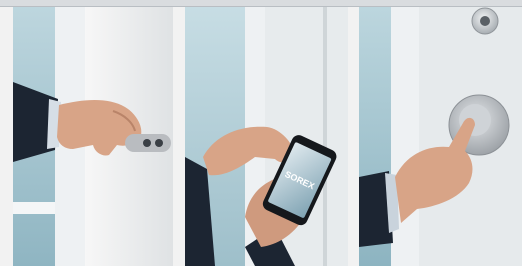  Describe the element at coordinates (261, 3) in the screenshot. I see `top-border` at that location.